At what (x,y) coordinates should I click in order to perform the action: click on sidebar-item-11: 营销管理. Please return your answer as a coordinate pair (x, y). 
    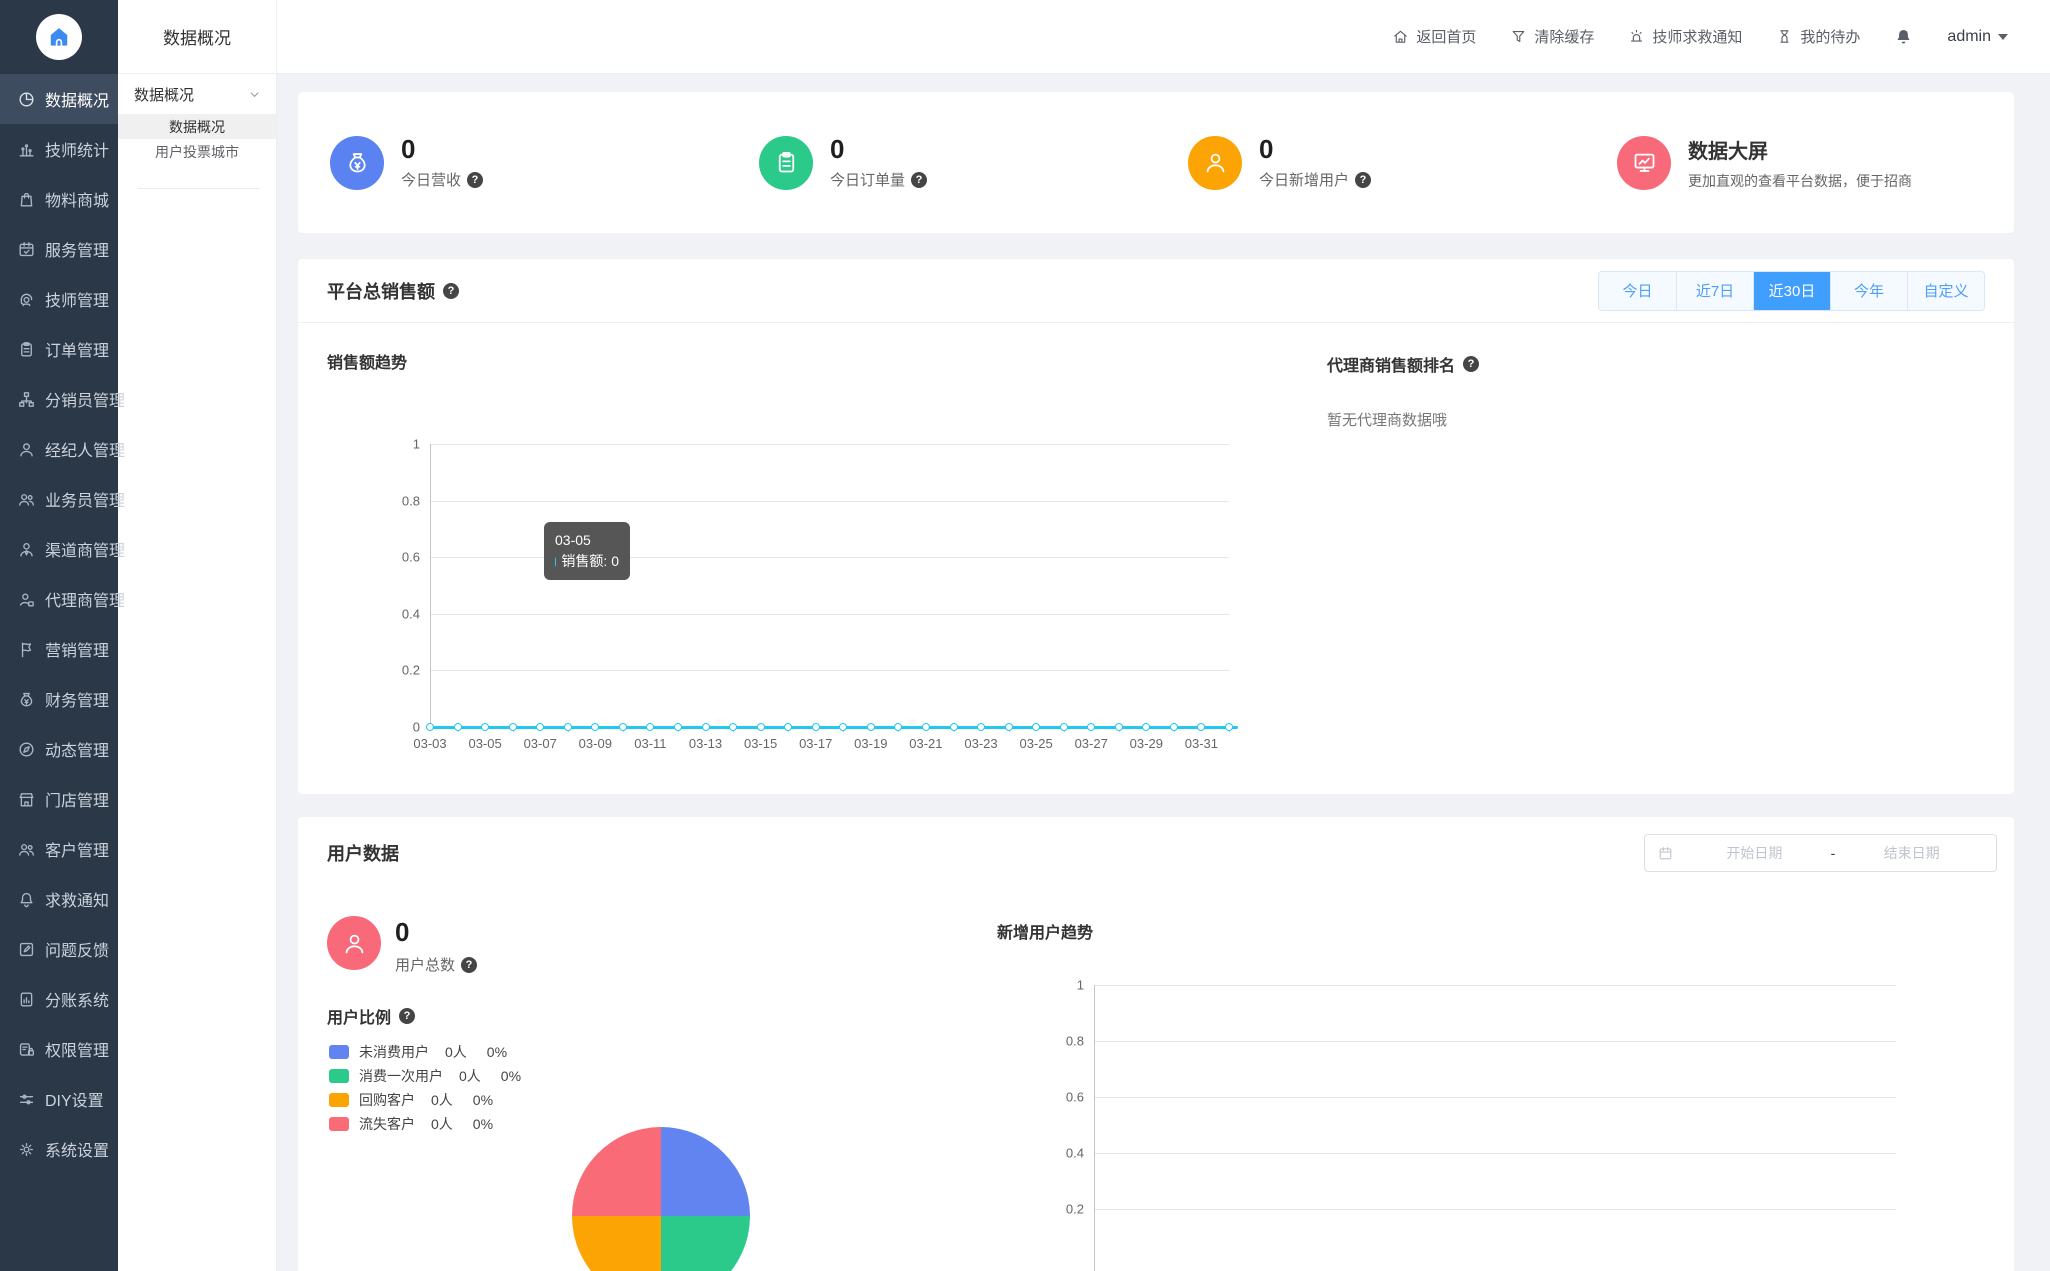
    Looking at the image, I should click on (59, 649).